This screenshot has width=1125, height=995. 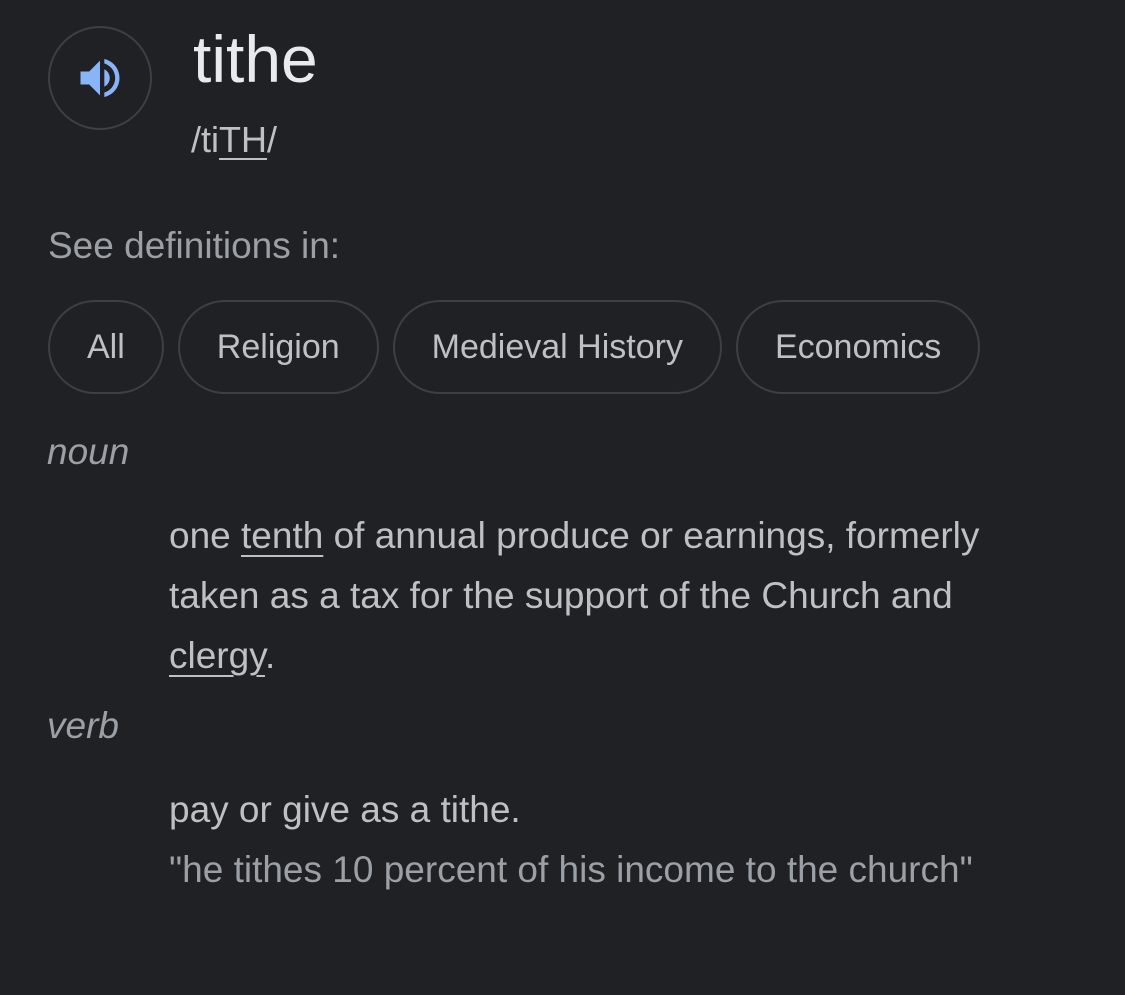 What do you see at coordinates (858, 347) in the screenshot?
I see `chip-economics: Economics` at bounding box center [858, 347].